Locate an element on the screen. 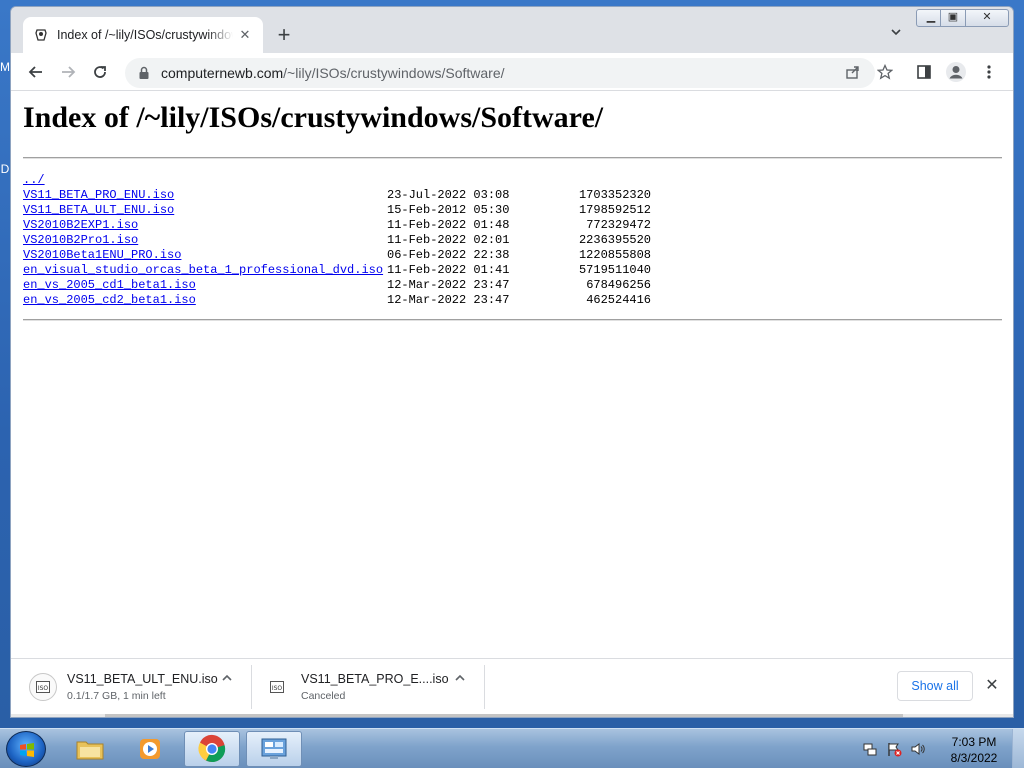 The height and width of the screenshot is (768, 1024). scrollbar-thumb is located at coordinates (504, 715).